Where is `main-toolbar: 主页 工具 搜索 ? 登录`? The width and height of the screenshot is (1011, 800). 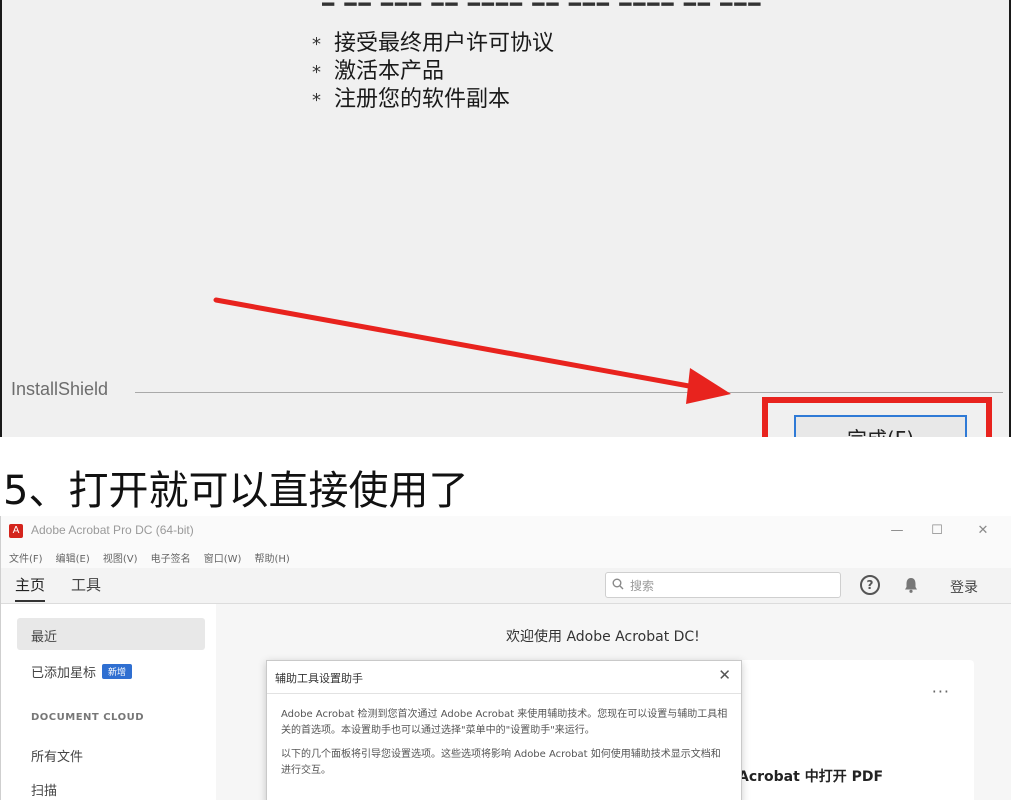 main-toolbar: 主页 工具 搜索 ? 登录 is located at coordinates (506, 586).